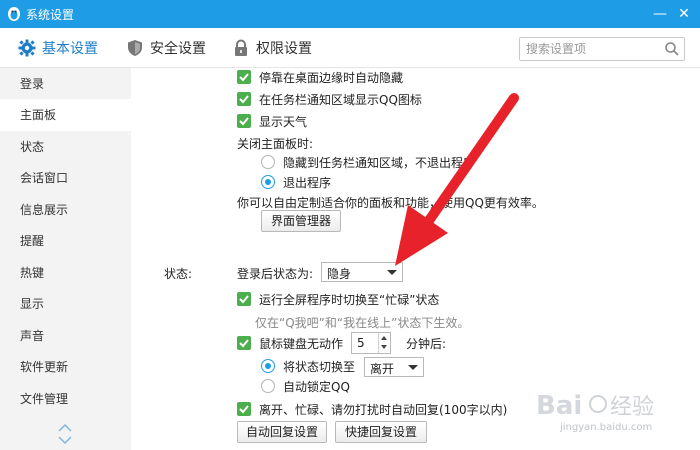 This screenshot has height=450, width=700. I want to click on idle-status-value: 离开, so click(382, 369).